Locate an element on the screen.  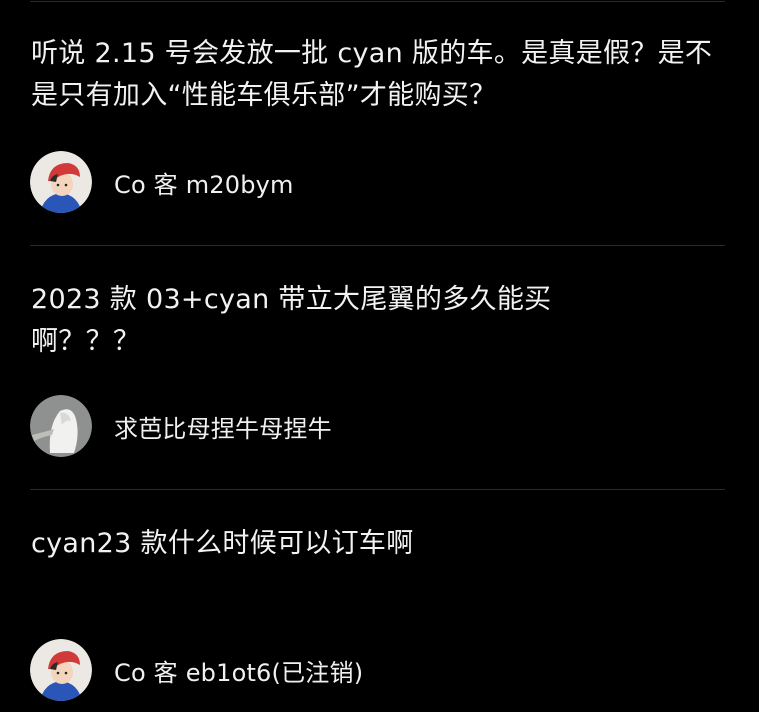
user-row: 求芭比母捏牛母捏牛 is located at coordinates (181, 426).